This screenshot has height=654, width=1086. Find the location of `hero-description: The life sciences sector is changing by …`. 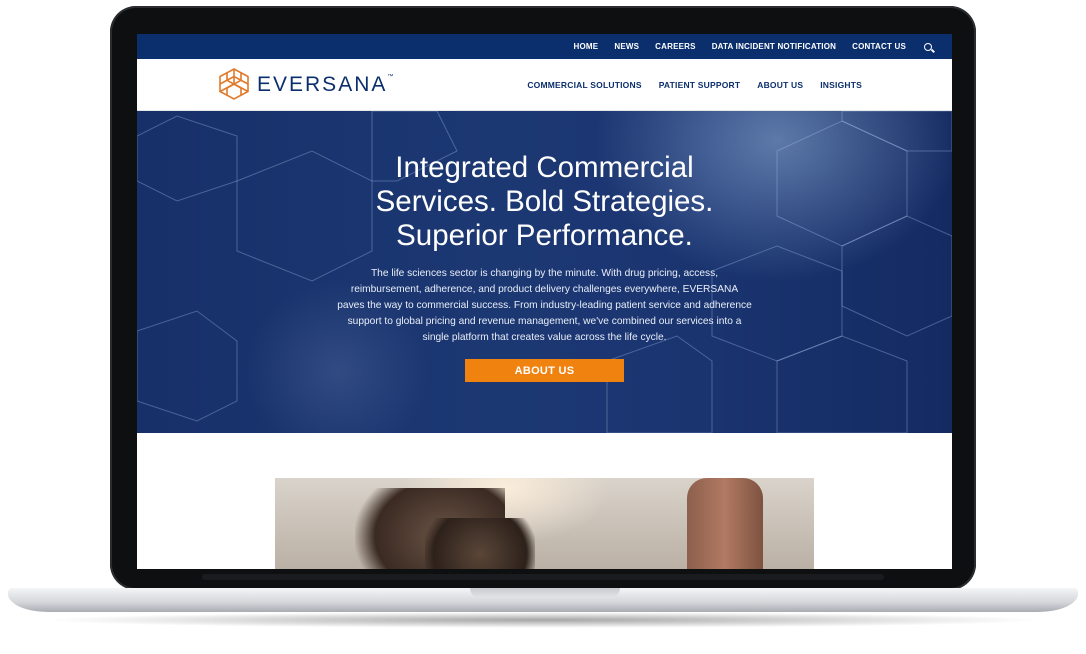

hero-description: The life sciences sector is changing by … is located at coordinates (544, 305).